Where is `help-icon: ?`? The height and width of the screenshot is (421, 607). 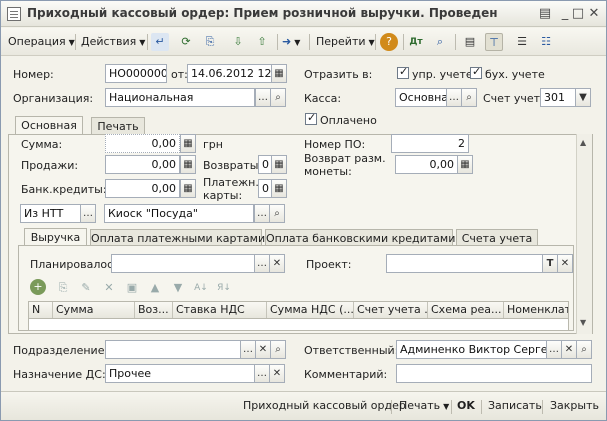
help-icon: ? is located at coordinates (389, 42).